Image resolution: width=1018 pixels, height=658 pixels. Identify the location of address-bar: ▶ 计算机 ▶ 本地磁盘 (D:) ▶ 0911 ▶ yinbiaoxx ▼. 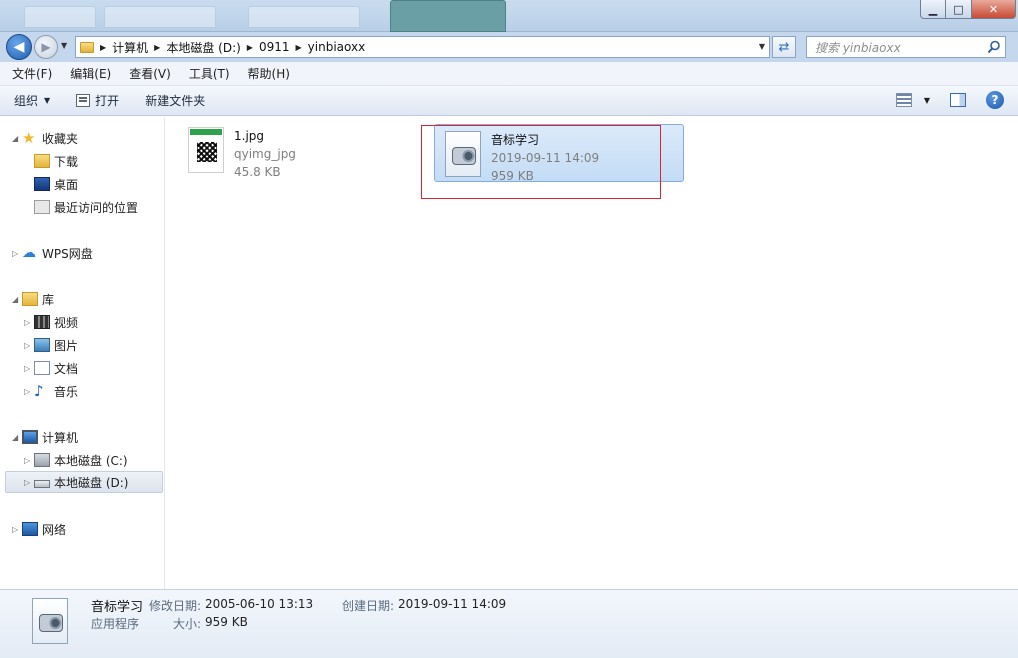
(422, 47).